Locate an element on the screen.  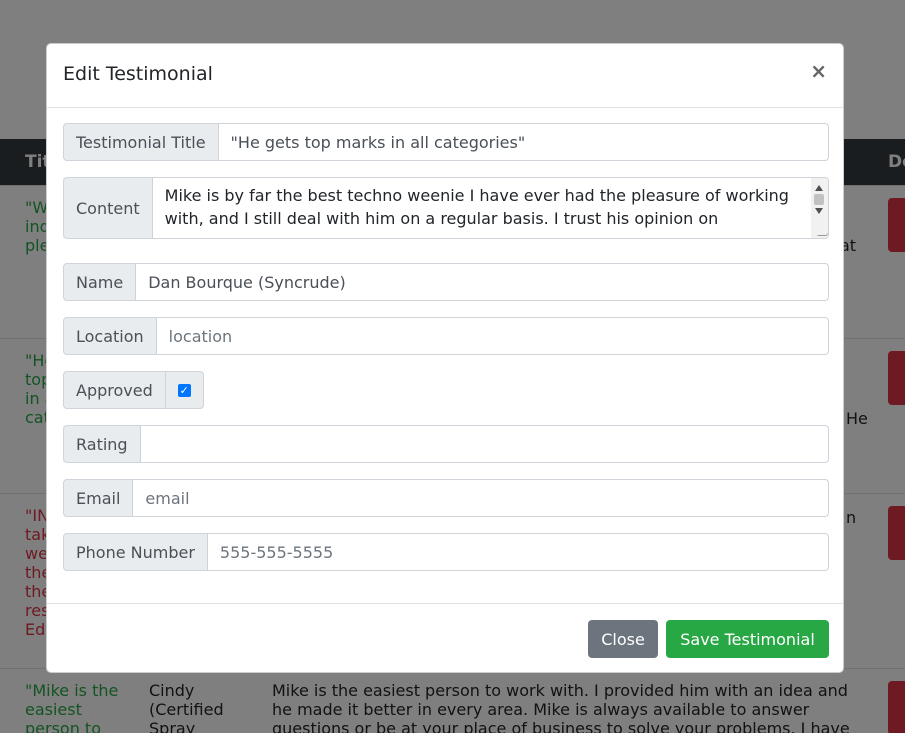
save-testimonial-button: Save Testimonial is located at coordinates (747, 639).